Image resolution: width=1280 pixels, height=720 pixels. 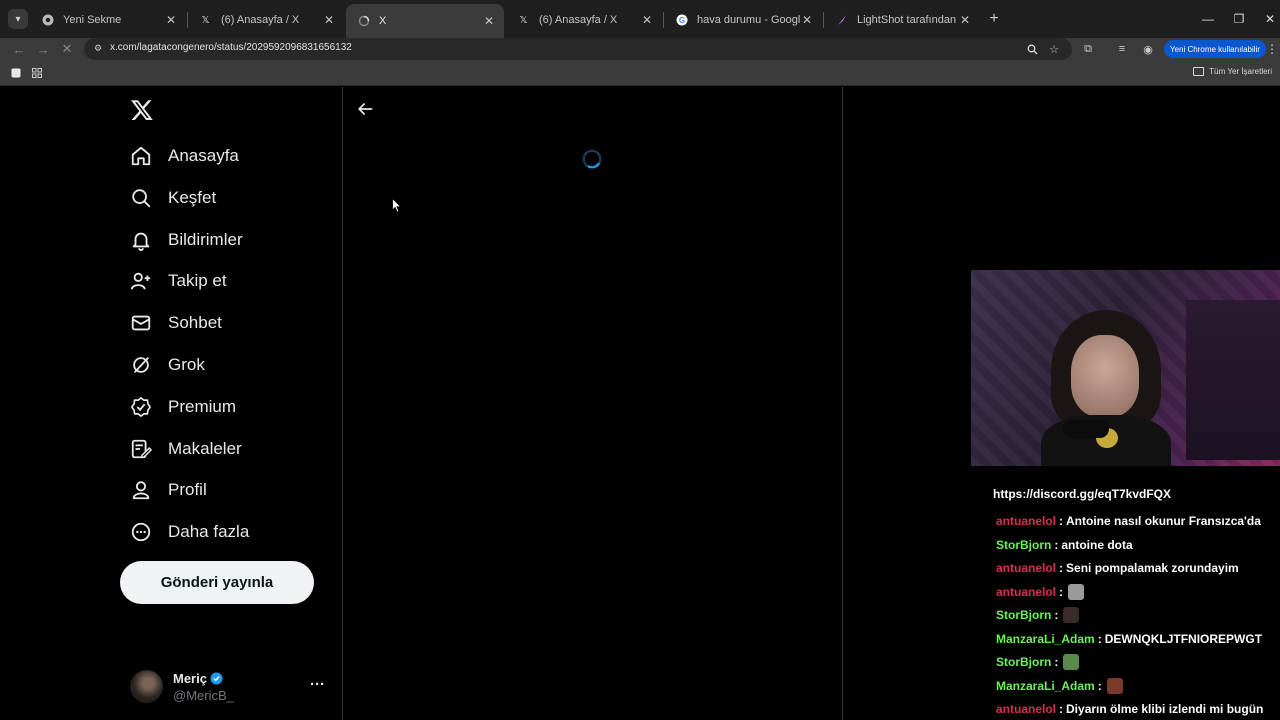 I want to click on nav-label: Daha fazla, so click(x=209, y=531).